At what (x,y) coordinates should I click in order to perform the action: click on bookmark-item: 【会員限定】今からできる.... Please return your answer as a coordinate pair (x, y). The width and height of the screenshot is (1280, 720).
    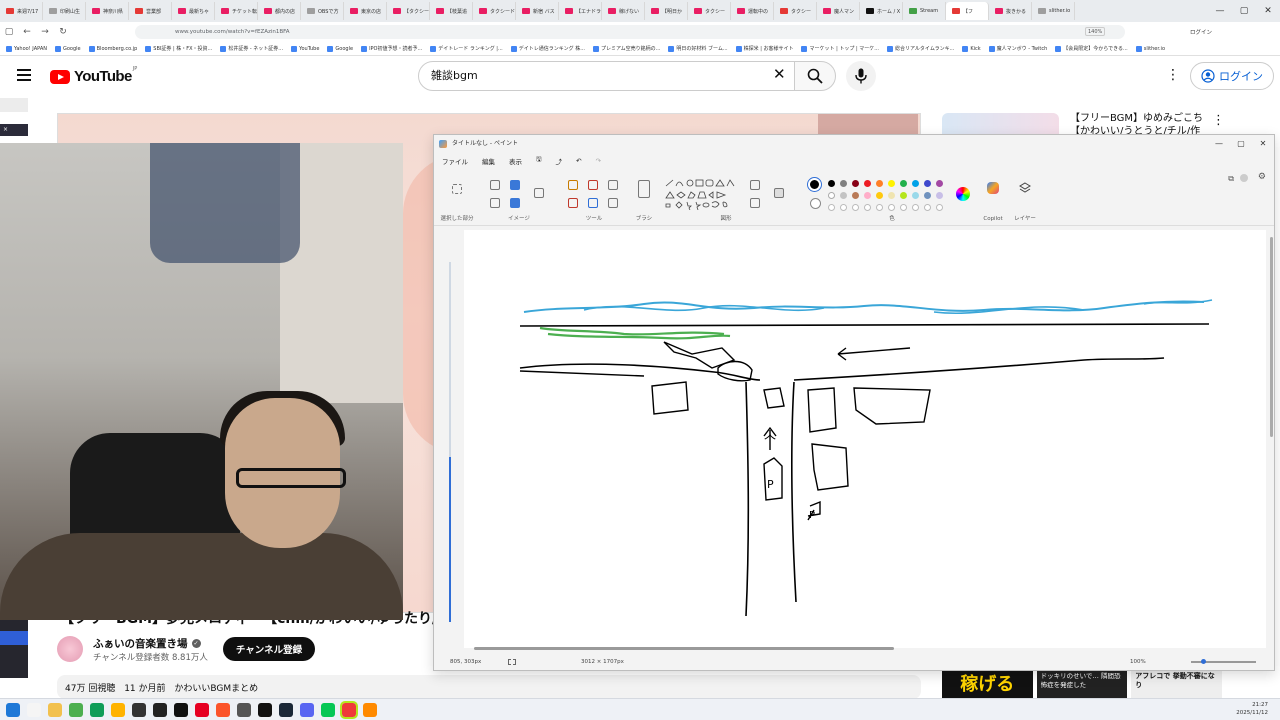
    Looking at the image, I should click on (1091, 48).